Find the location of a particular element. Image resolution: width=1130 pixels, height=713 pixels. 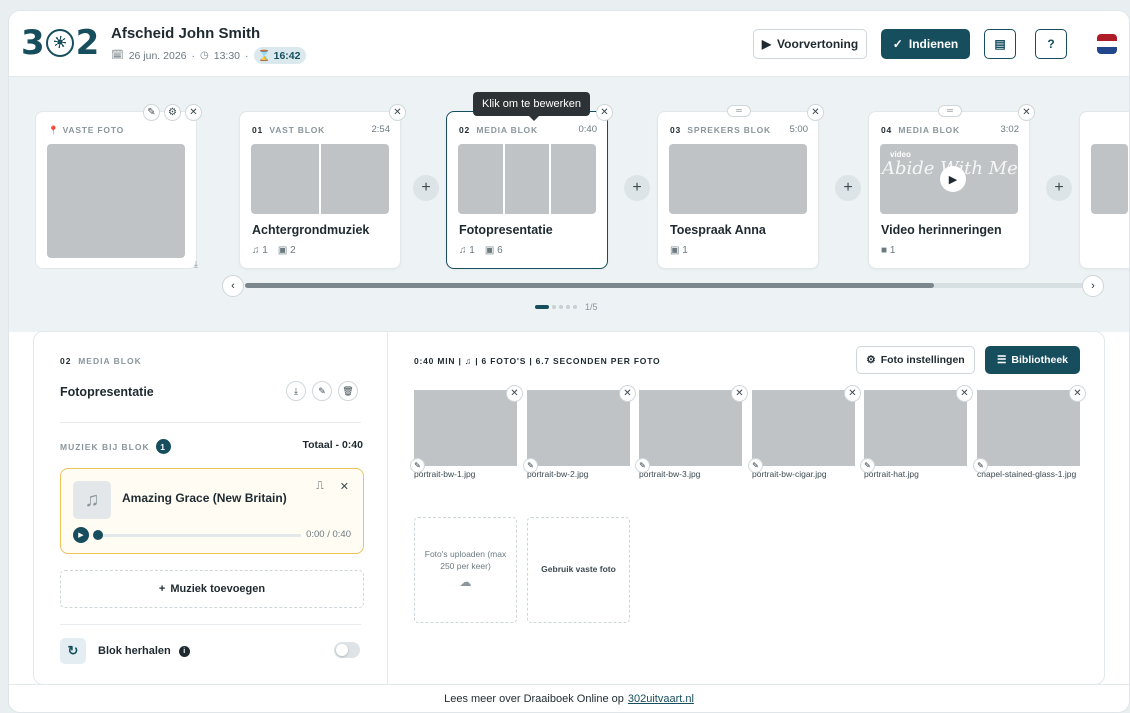

photo-item: portrait-bw-3.jpg ✕ ✎ is located at coordinates (691, 440).